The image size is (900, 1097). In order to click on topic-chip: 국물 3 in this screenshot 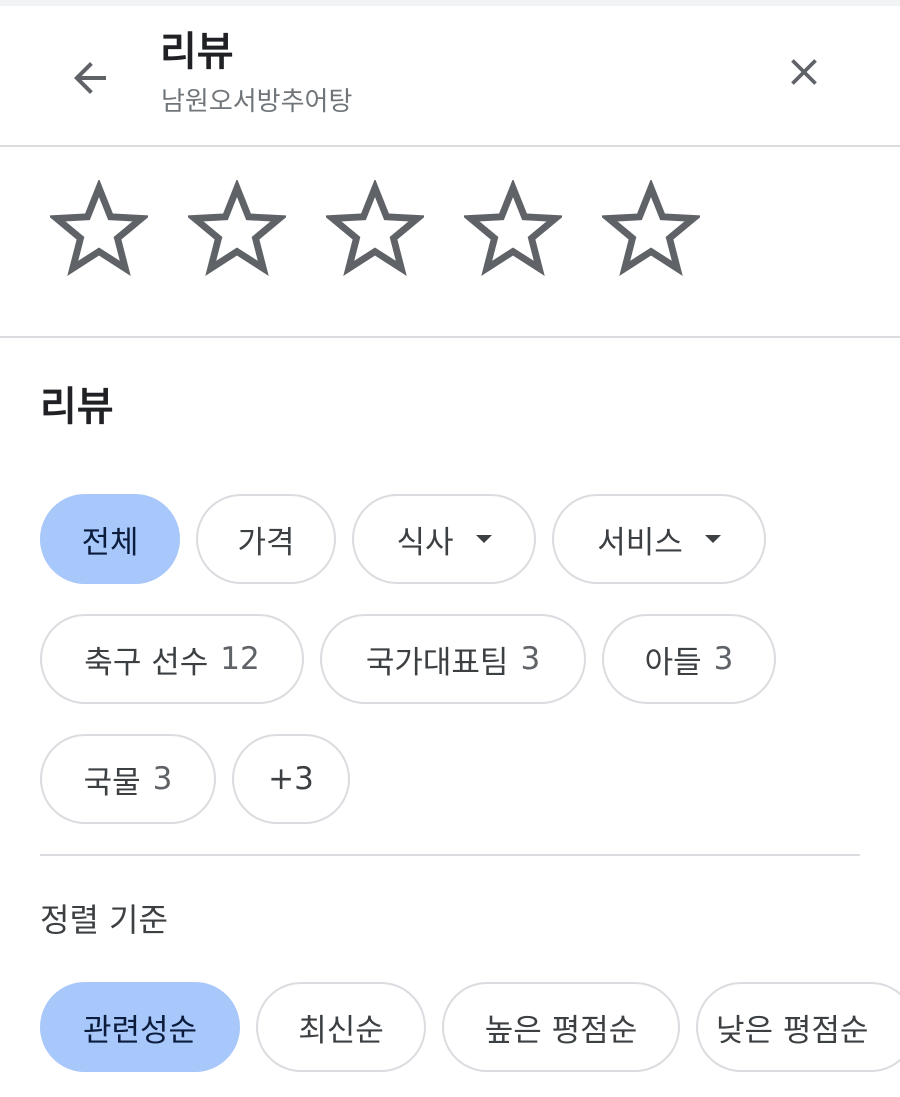, I will do `click(128, 779)`.